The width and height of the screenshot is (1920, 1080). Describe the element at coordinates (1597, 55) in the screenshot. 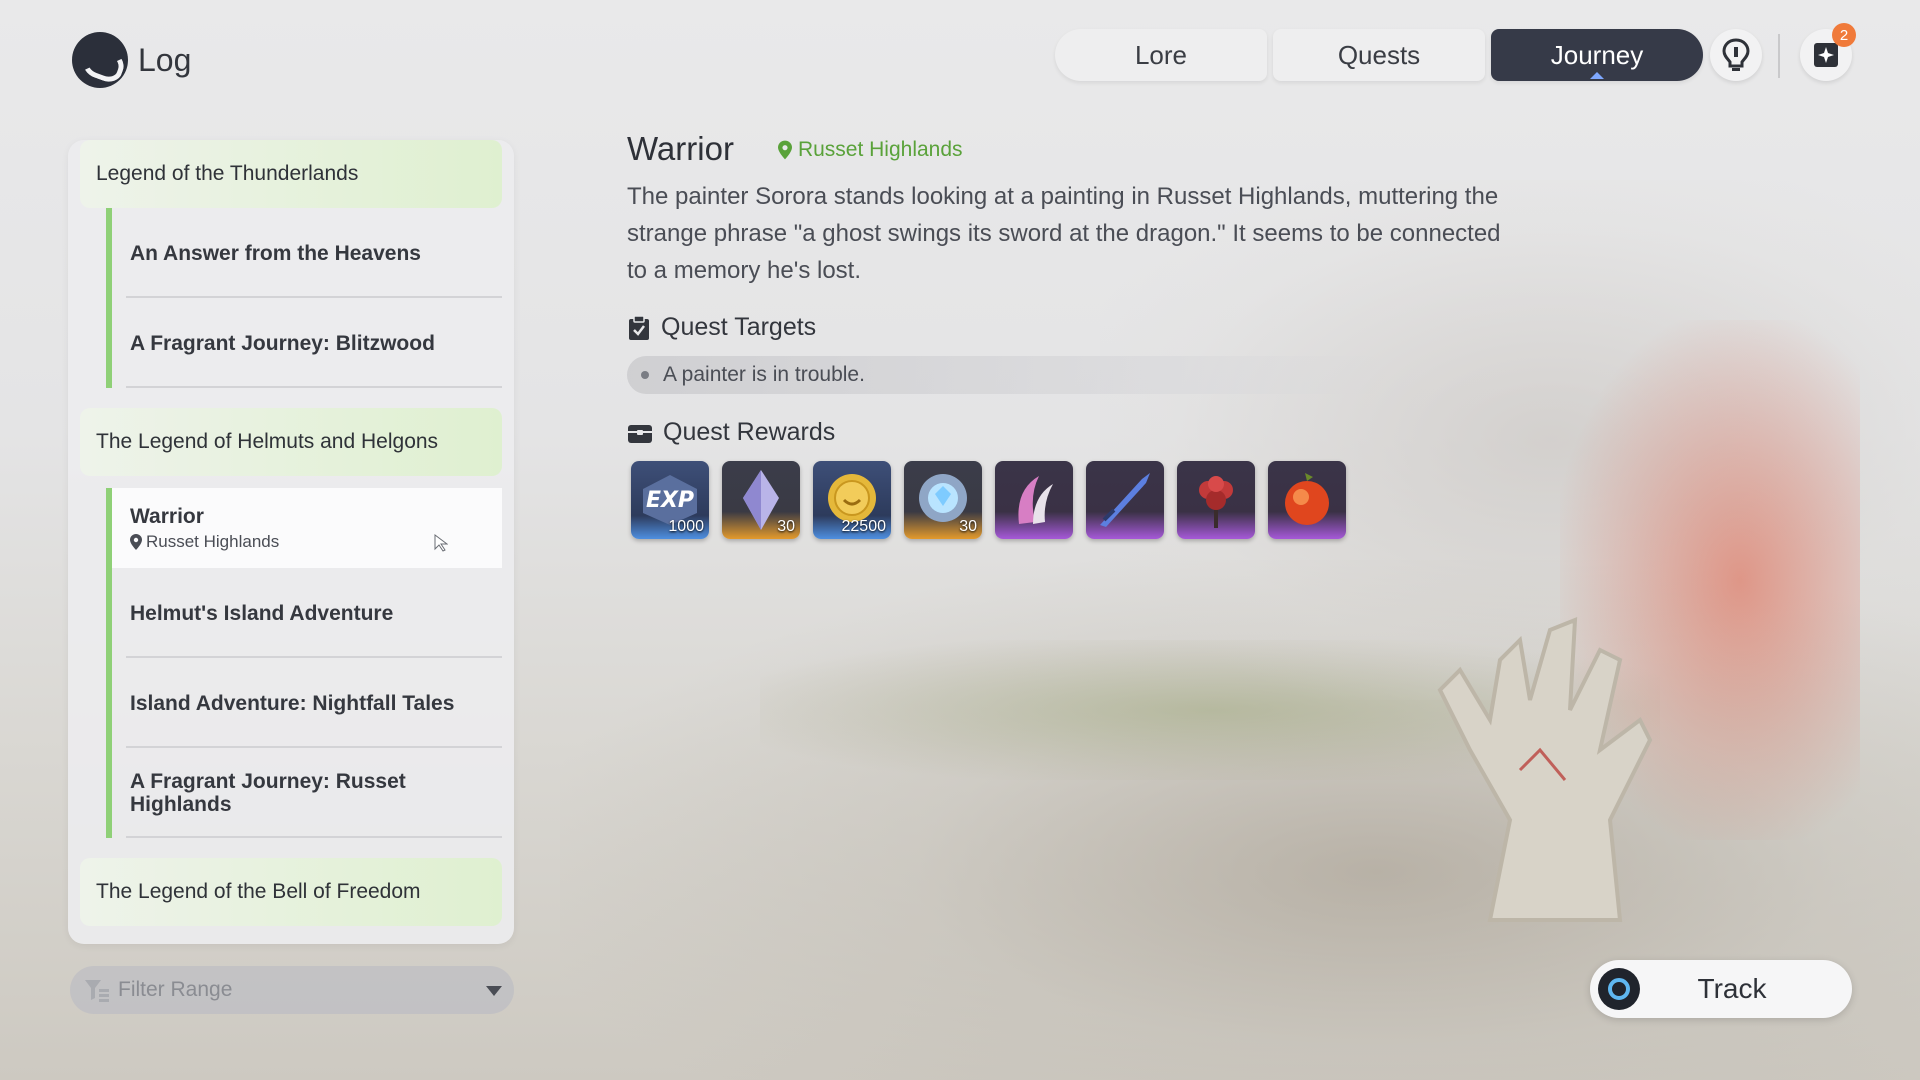

I see `tab-journey: Journey` at that location.